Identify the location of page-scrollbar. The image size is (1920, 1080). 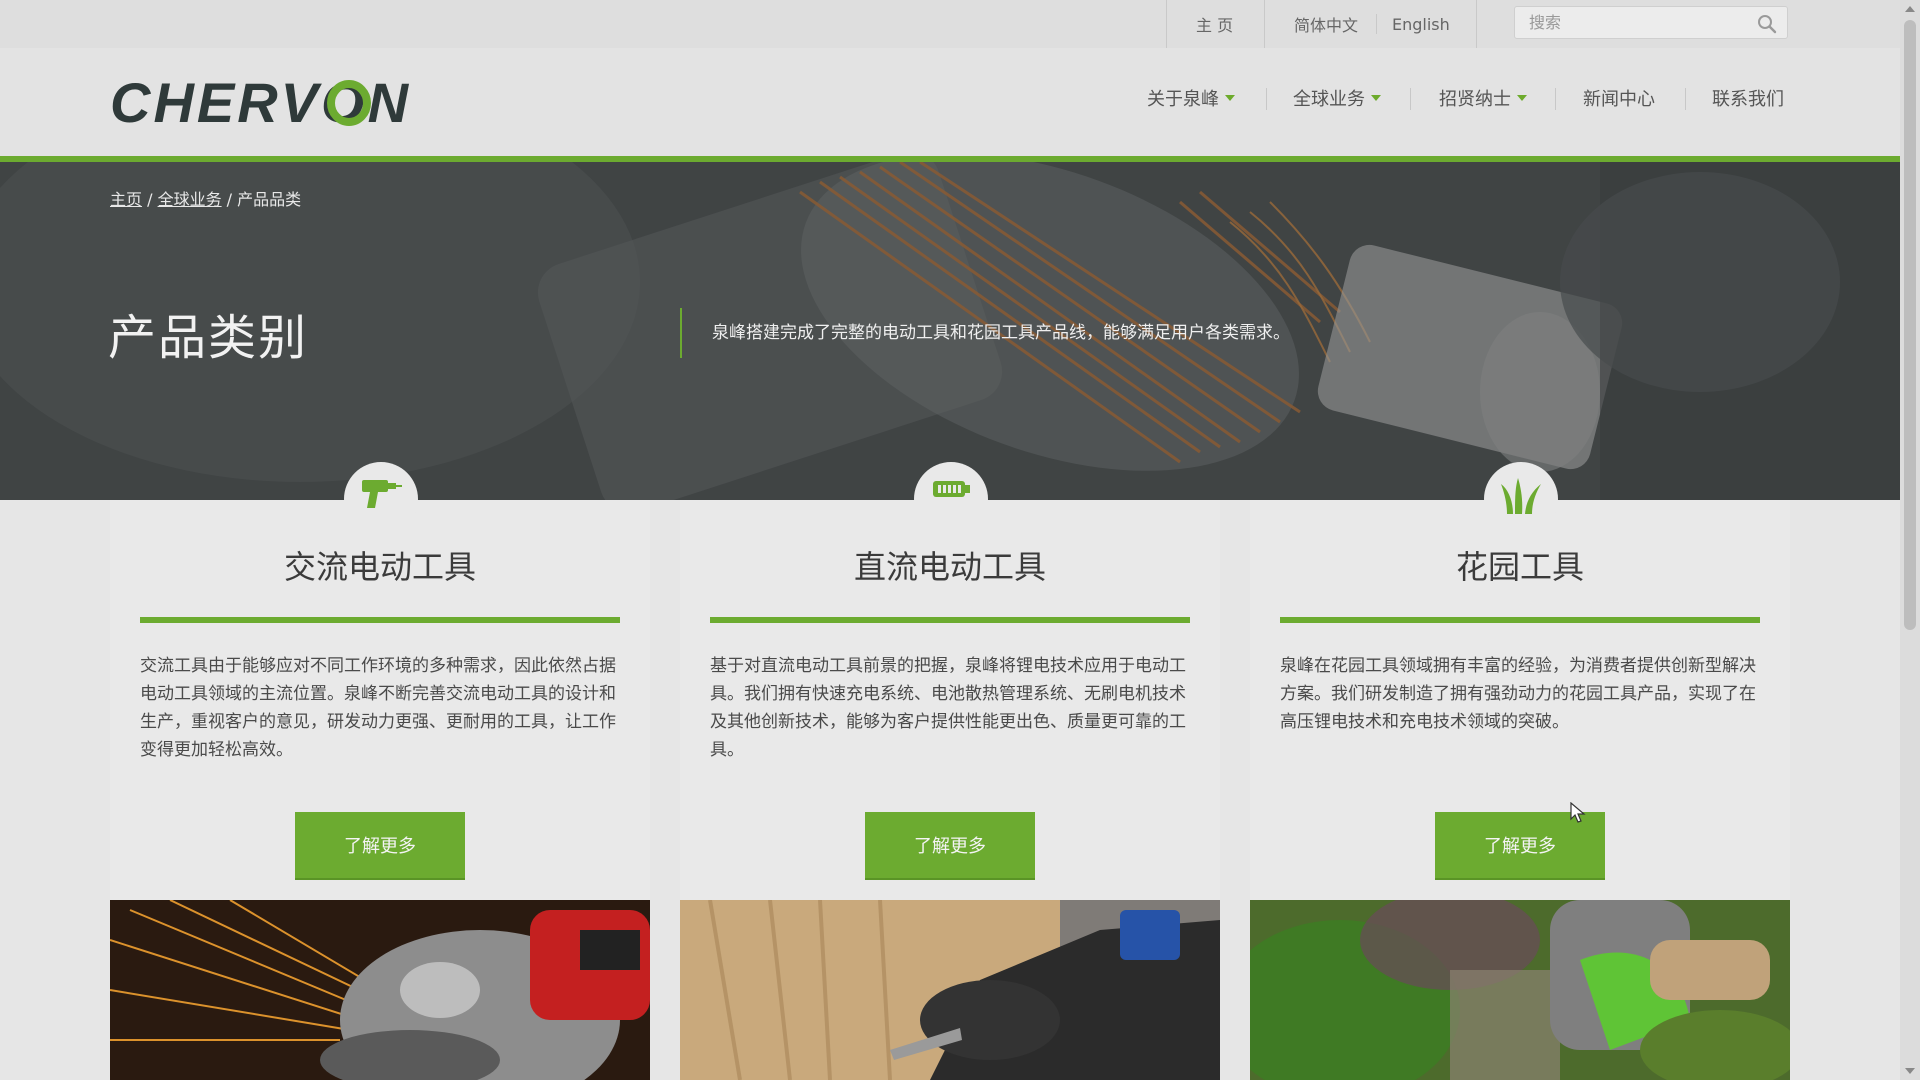
(1910, 540).